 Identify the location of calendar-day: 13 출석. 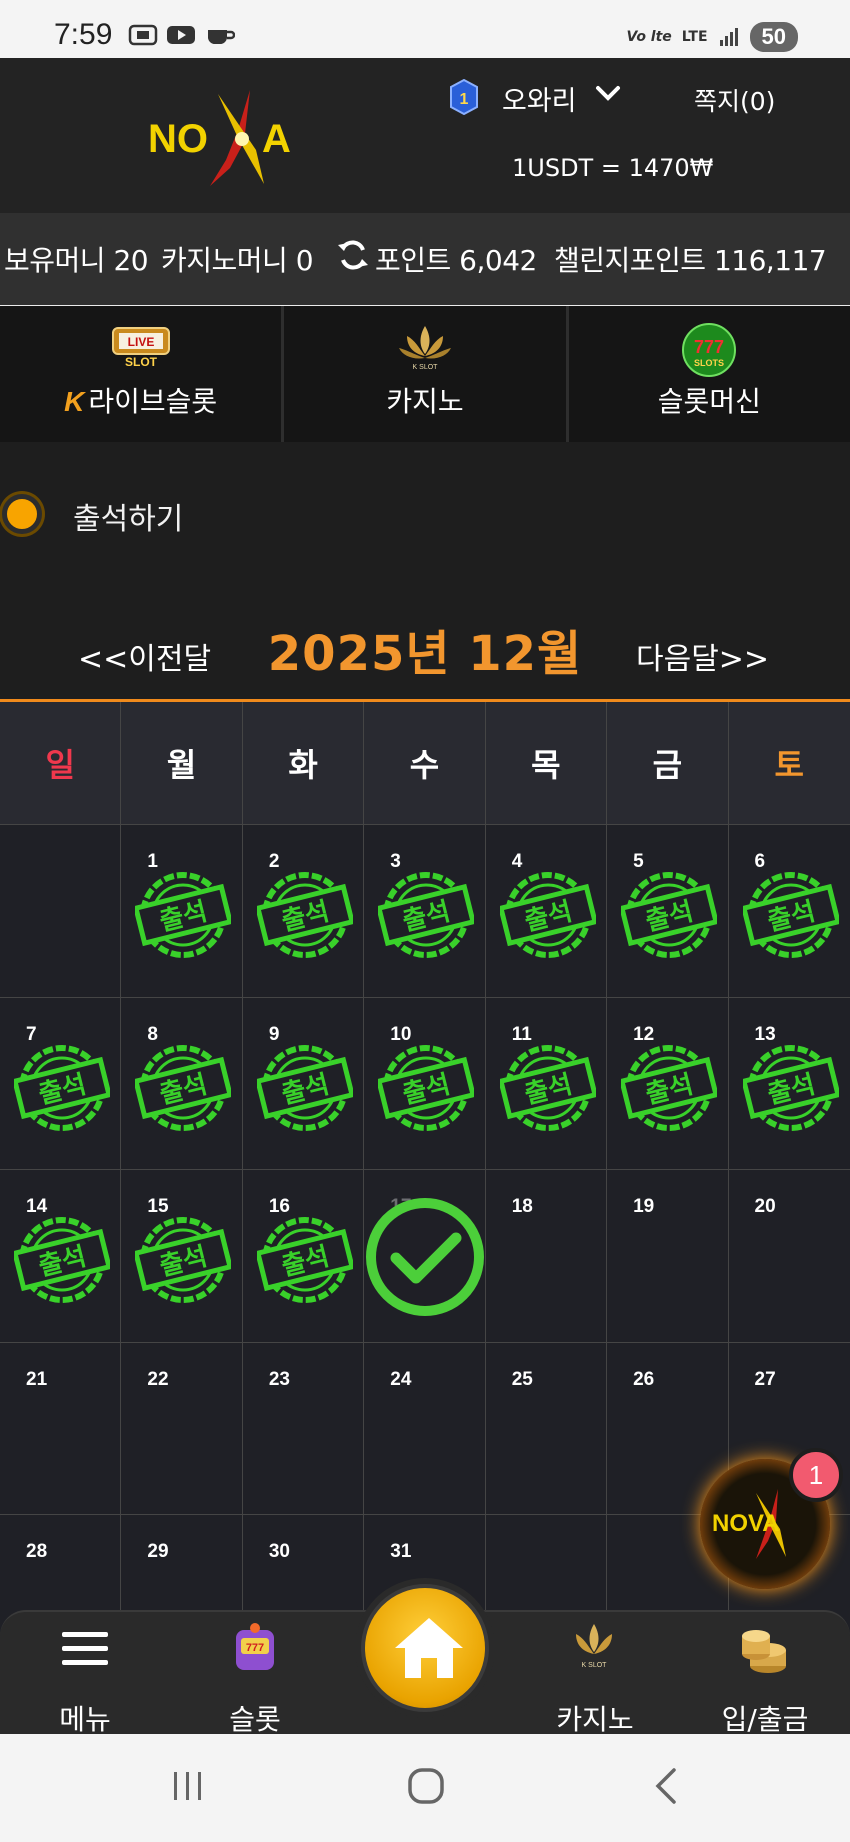
(789, 1083).